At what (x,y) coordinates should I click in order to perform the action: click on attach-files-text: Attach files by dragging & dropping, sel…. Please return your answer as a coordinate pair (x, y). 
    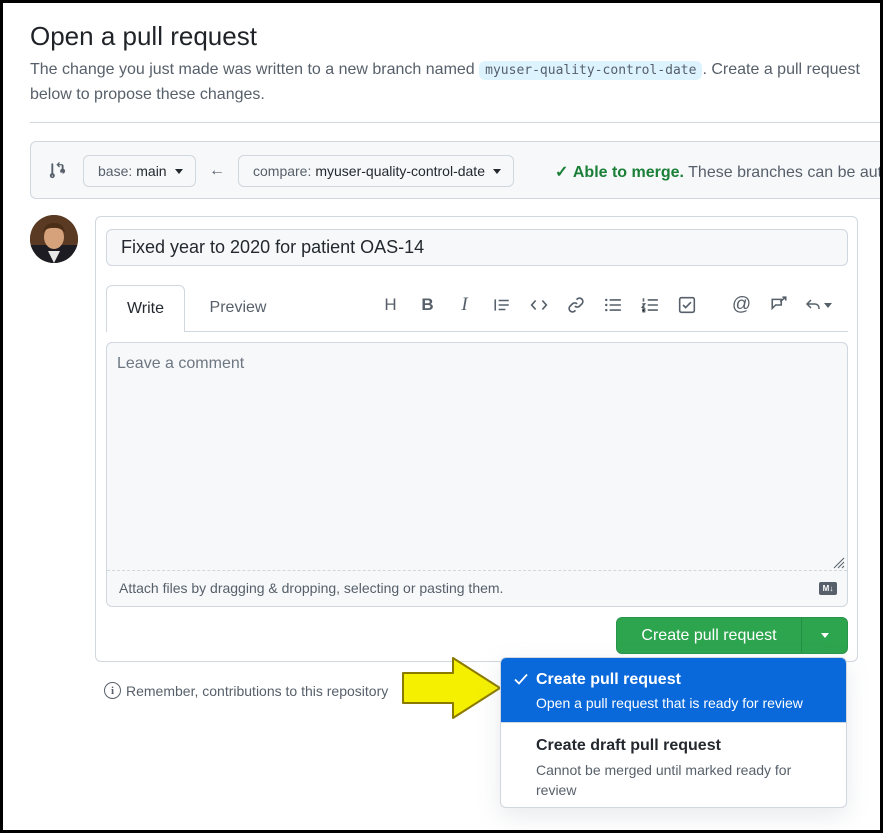
    Looking at the image, I should click on (311, 588).